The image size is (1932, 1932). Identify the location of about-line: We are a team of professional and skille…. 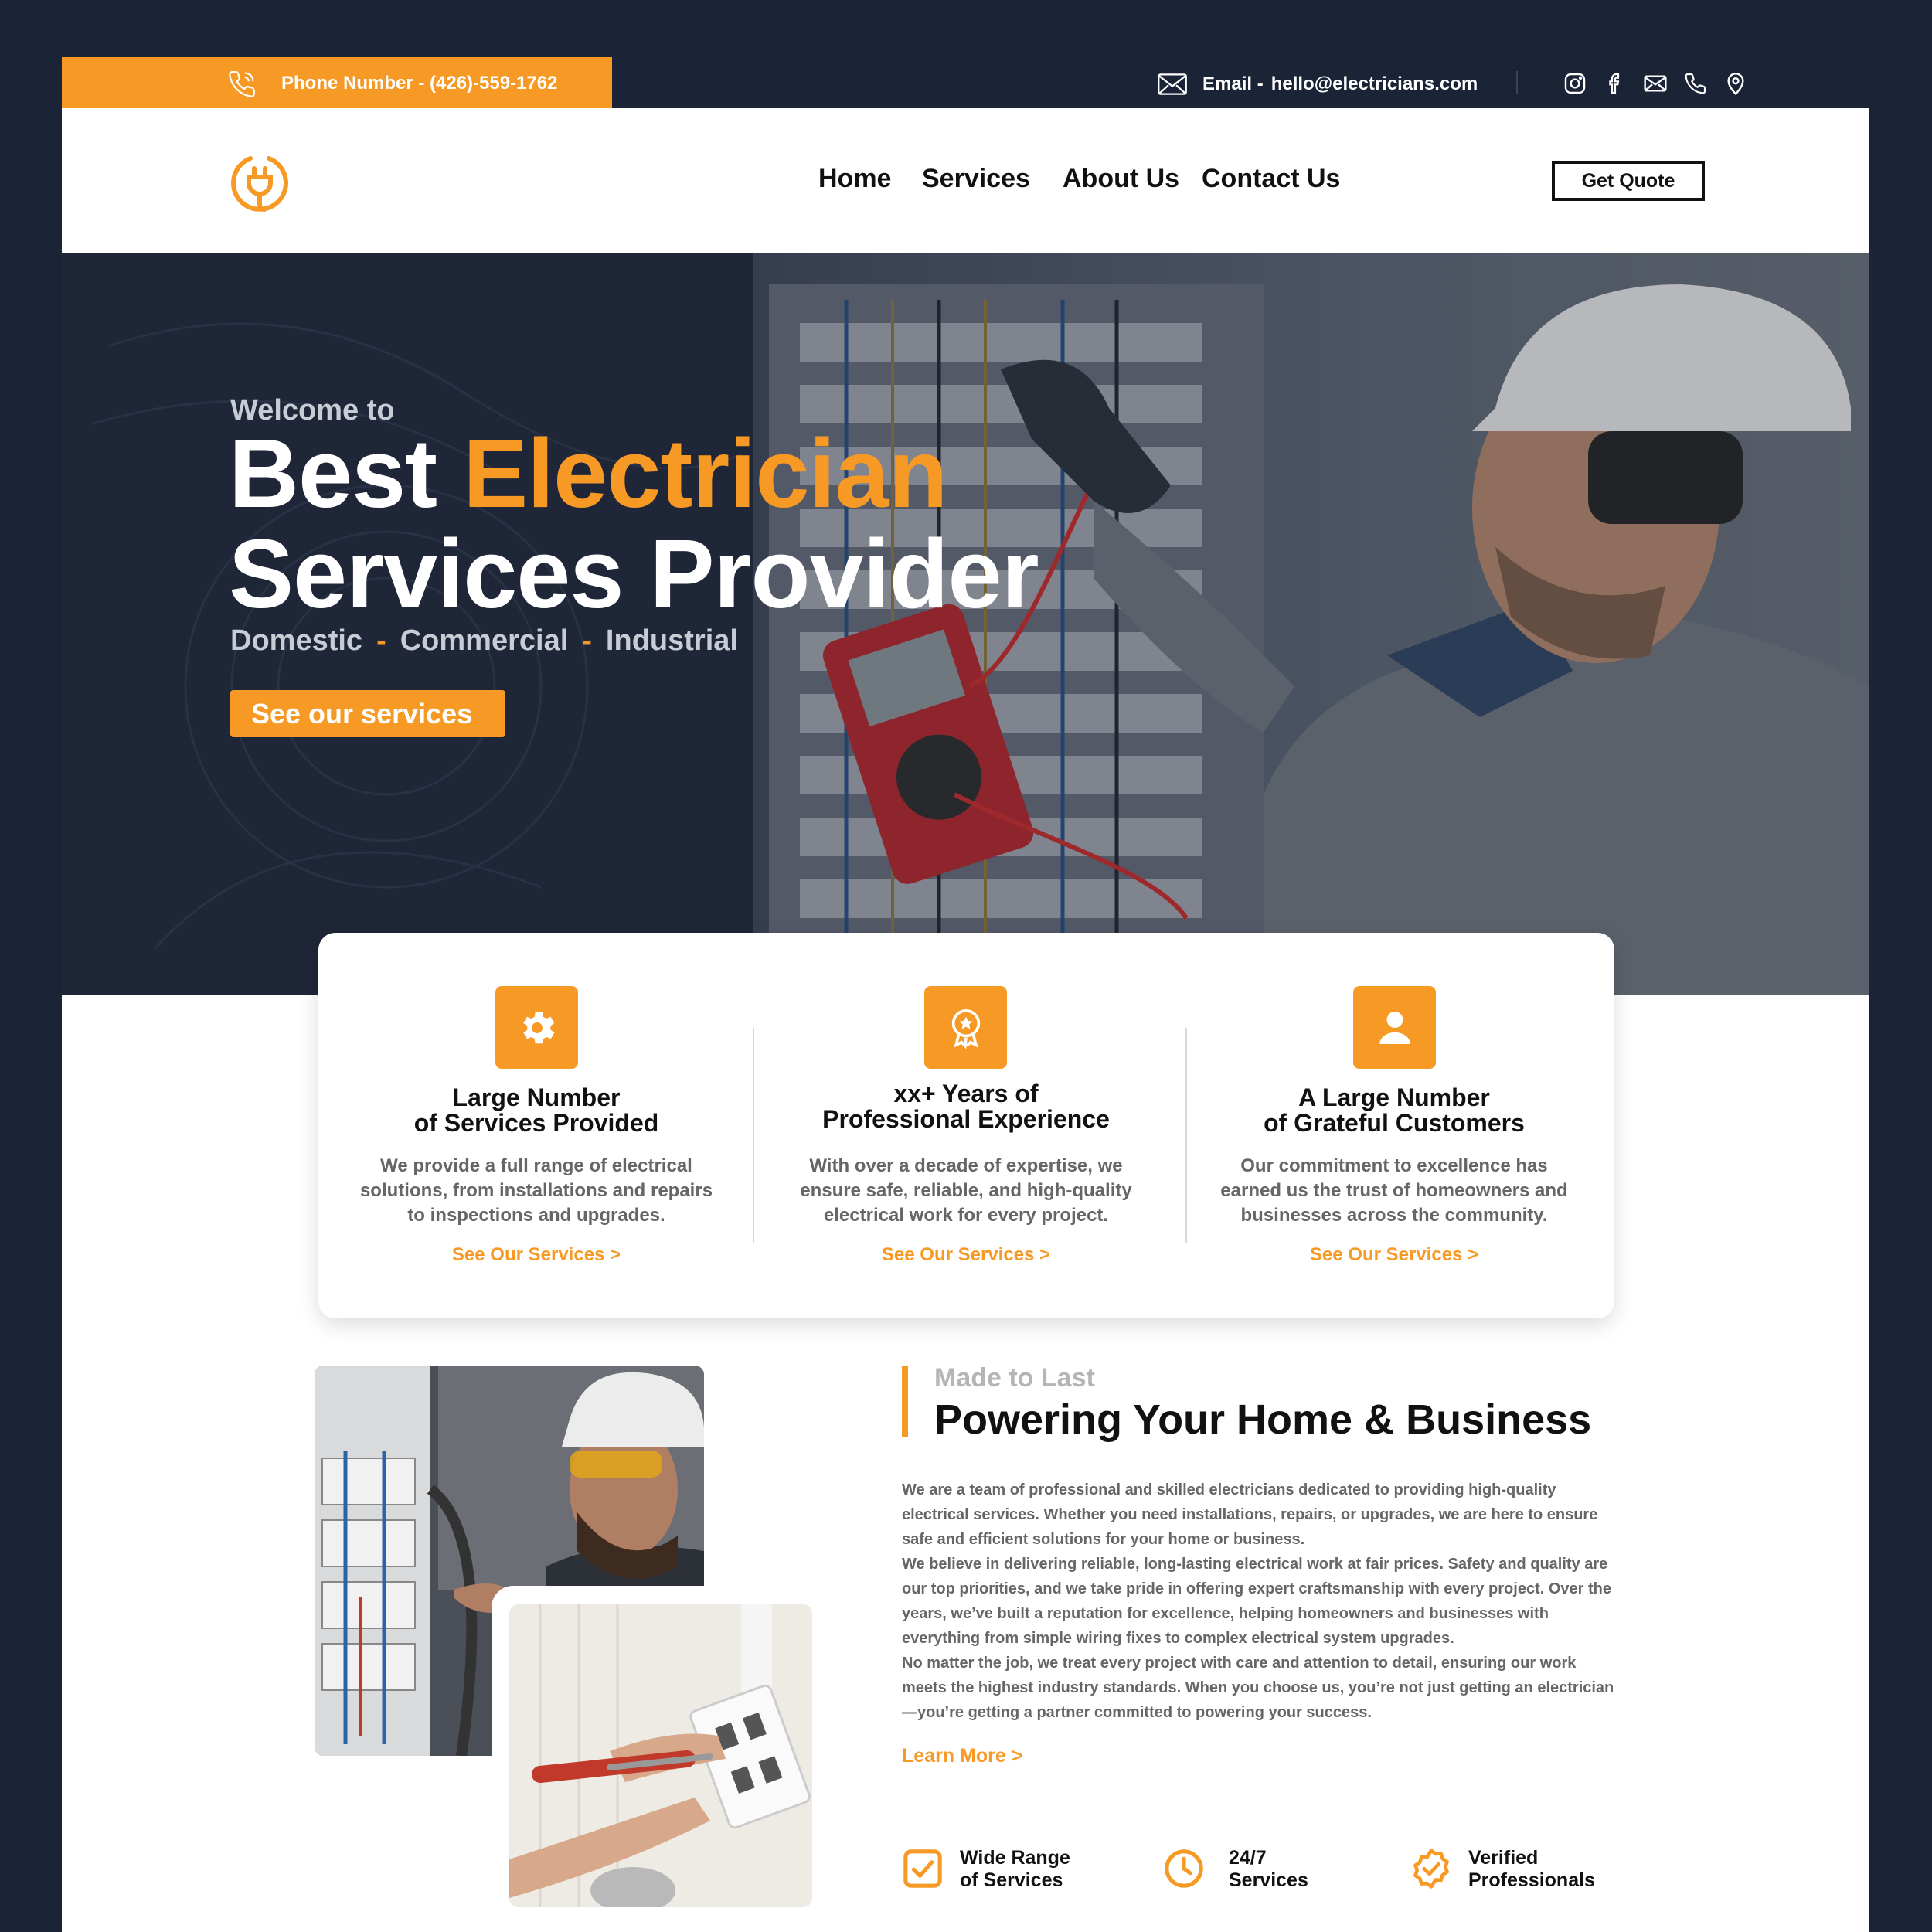
(1229, 1490).